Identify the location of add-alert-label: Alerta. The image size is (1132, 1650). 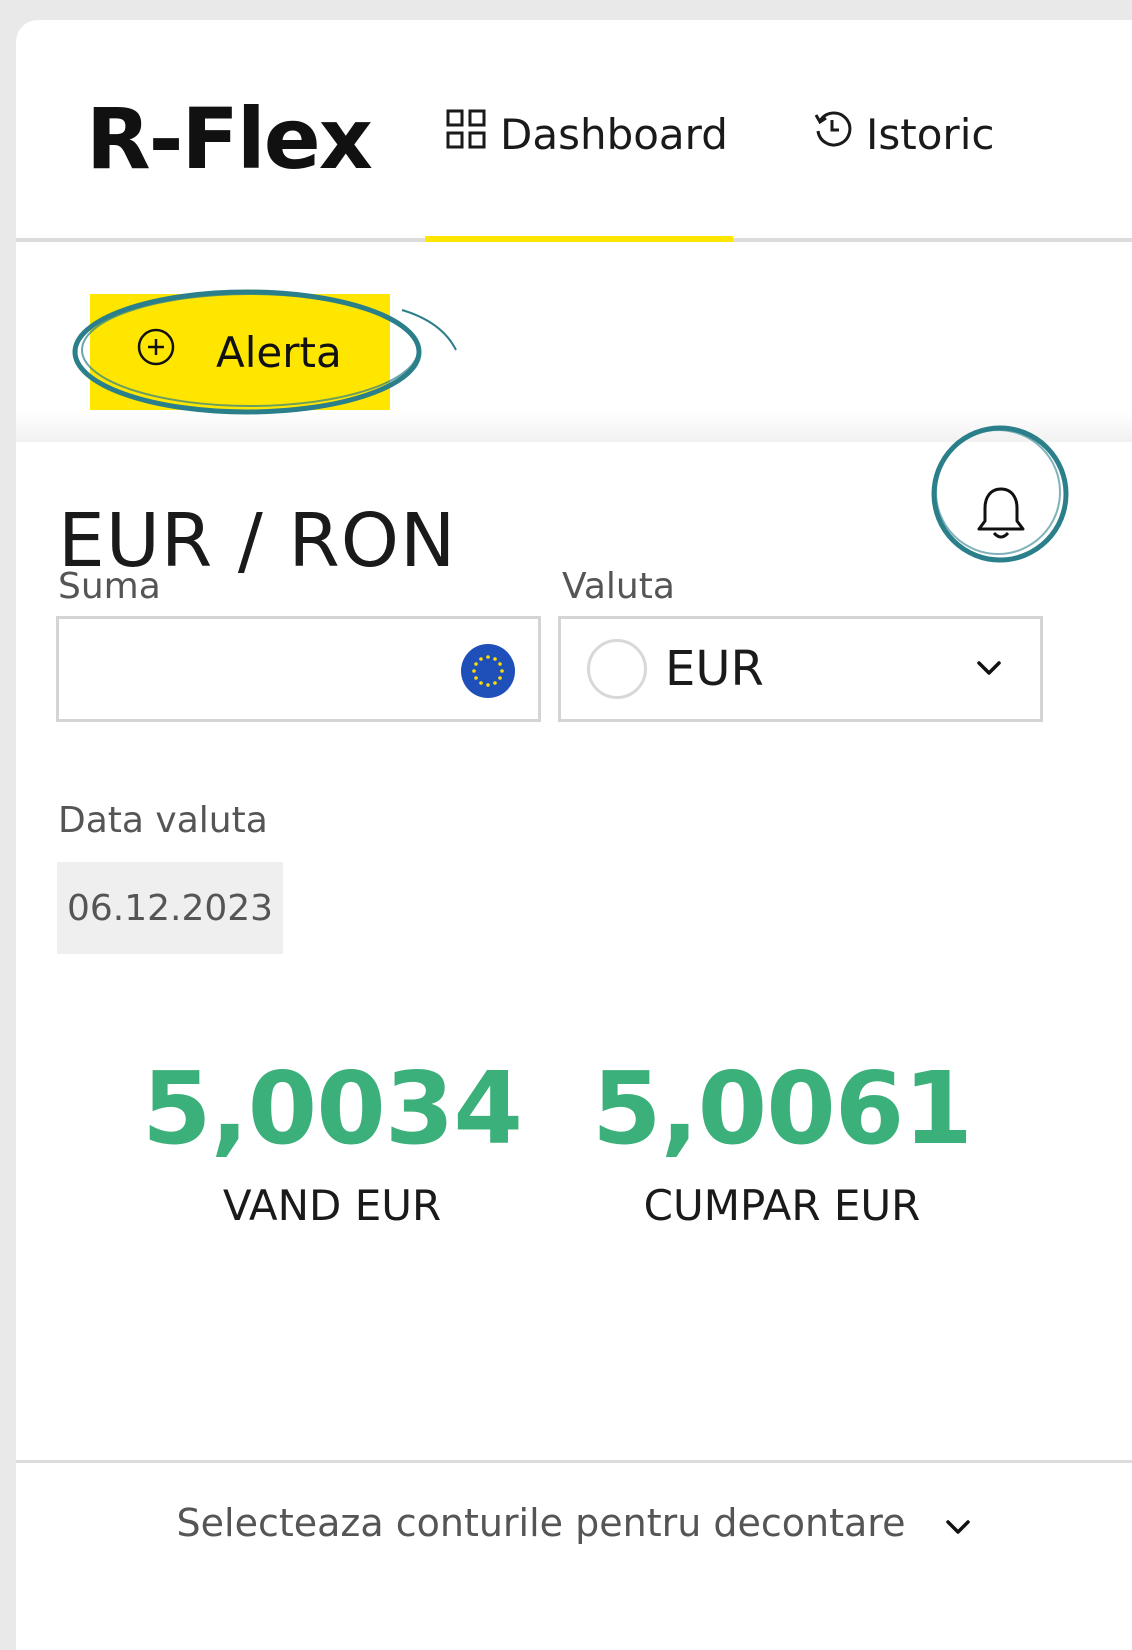
(279, 352).